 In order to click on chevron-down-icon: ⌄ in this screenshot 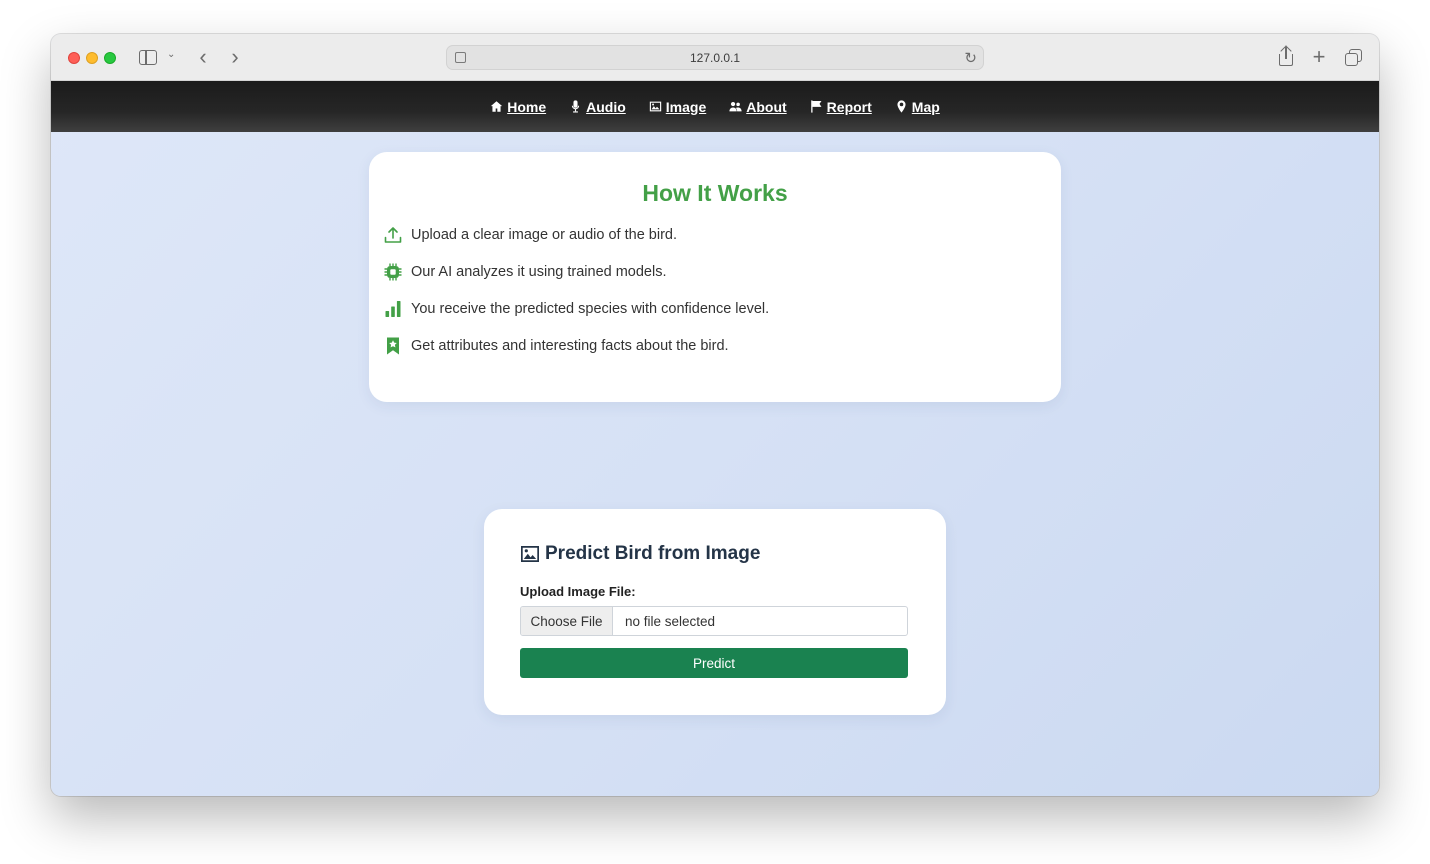, I will do `click(171, 54)`.